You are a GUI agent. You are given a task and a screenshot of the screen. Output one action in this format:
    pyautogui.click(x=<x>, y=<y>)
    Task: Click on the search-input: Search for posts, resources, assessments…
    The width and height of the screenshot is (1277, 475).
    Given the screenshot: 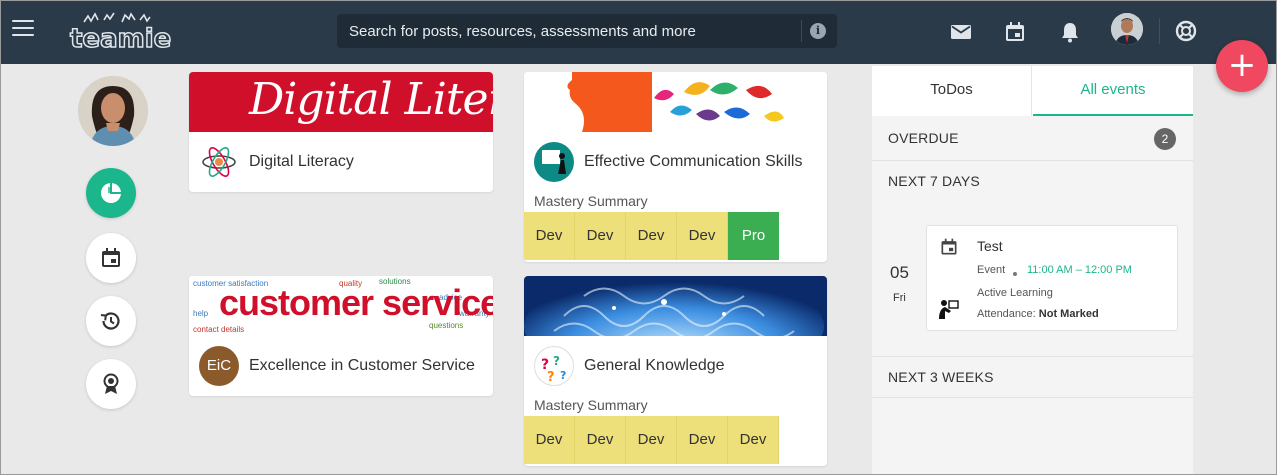 What is the action you would take?
    pyautogui.click(x=587, y=31)
    